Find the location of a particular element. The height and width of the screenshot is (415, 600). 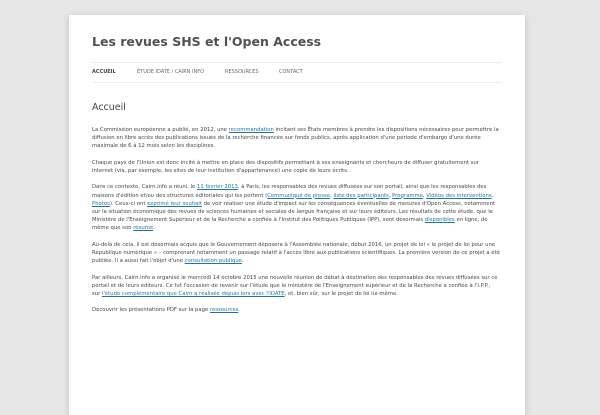

nav-item-accueil: Accueil is located at coordinates (104, 72).